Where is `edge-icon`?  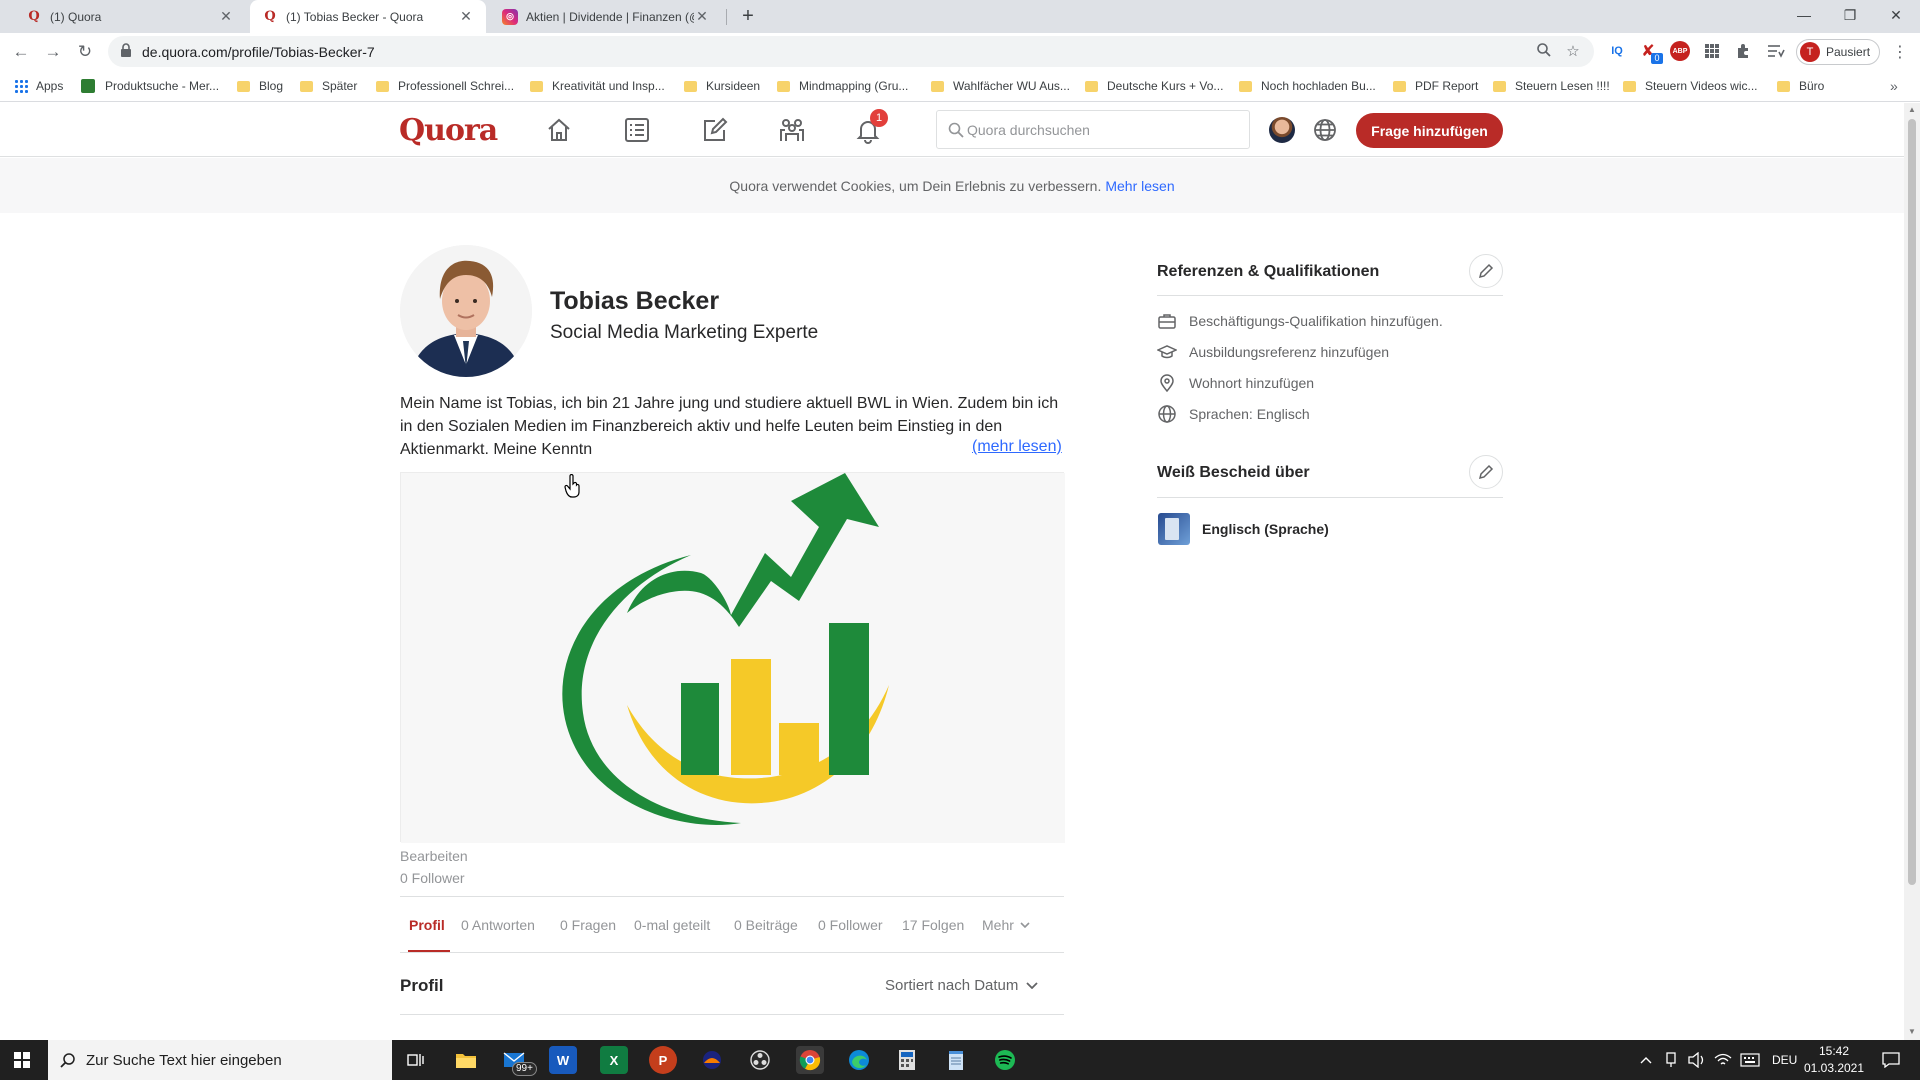 edge-icon is located at coordinates (859, 1060).